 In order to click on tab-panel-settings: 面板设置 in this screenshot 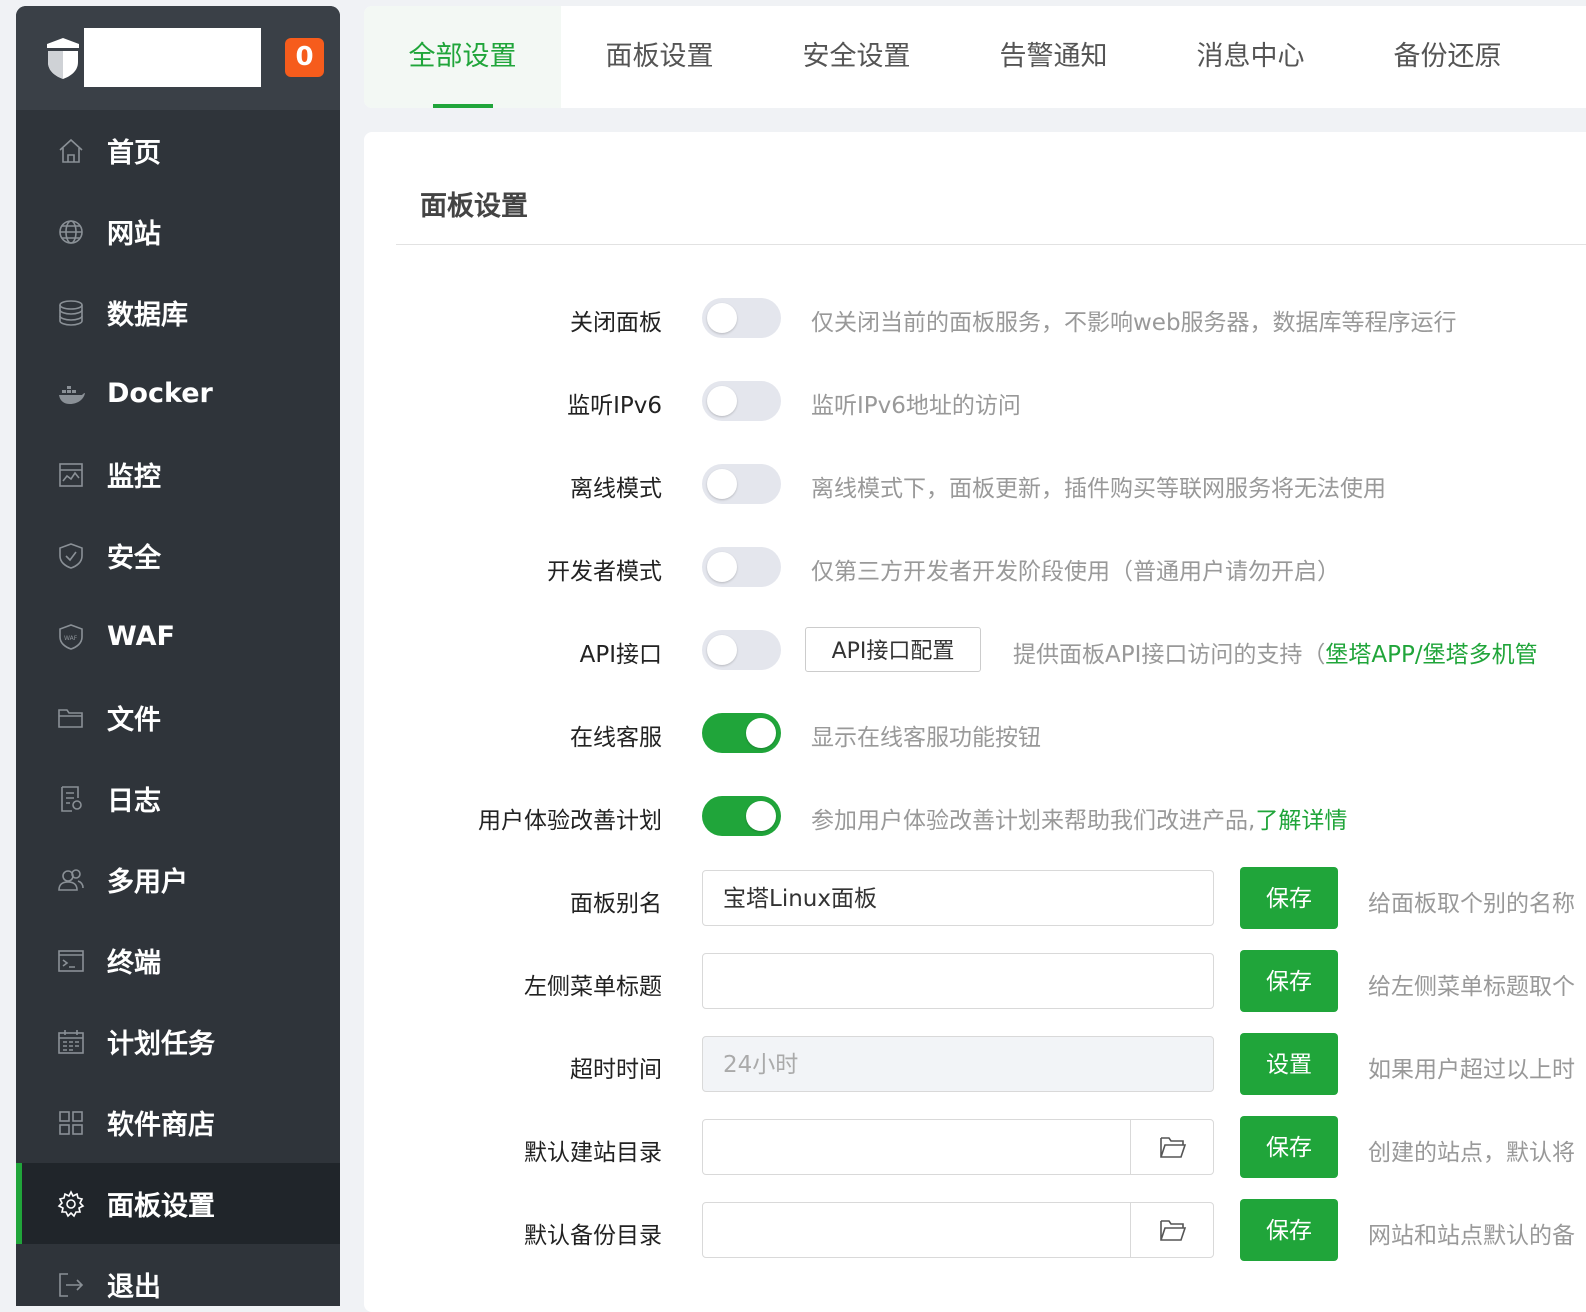, I will do `click(659, 57)`.